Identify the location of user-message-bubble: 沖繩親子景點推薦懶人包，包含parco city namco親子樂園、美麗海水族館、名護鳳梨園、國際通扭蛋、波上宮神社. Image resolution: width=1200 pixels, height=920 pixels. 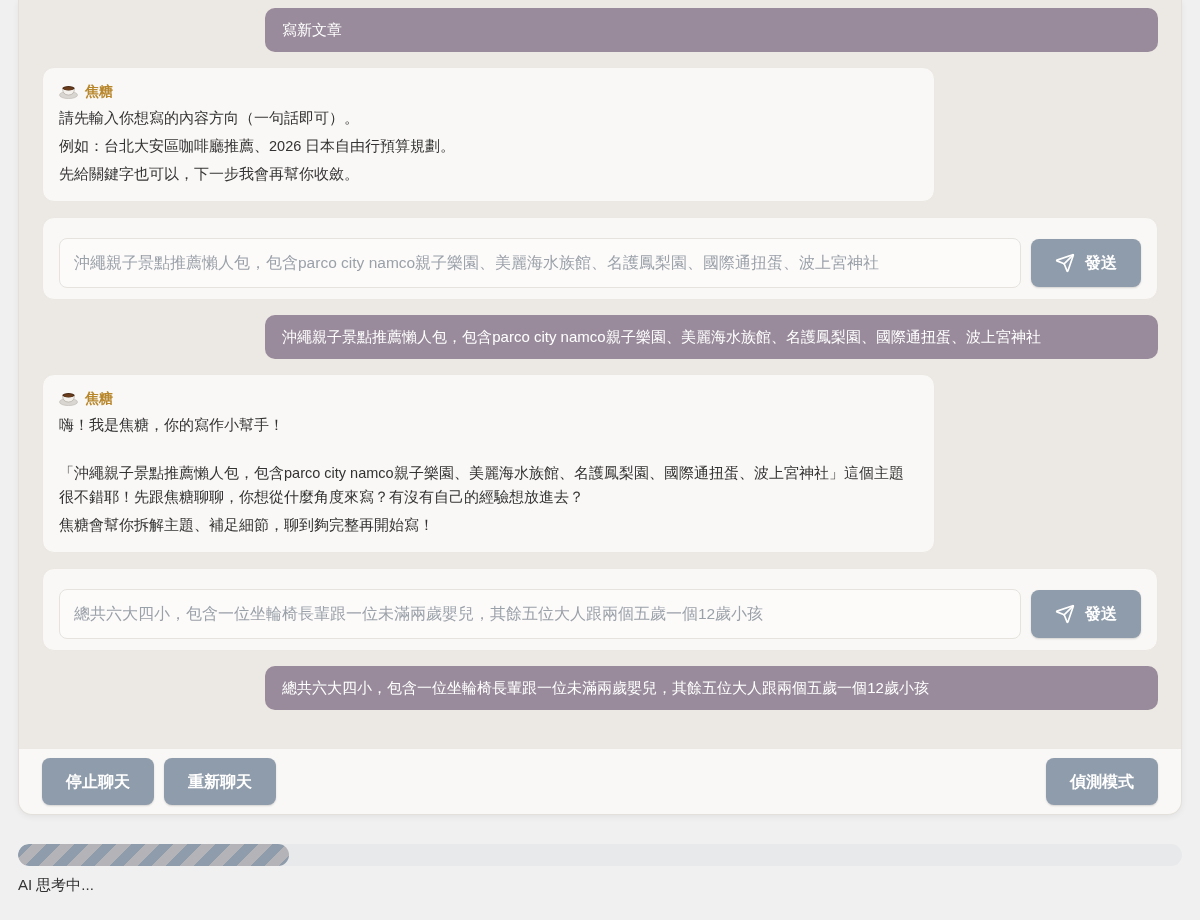
(711, 337).